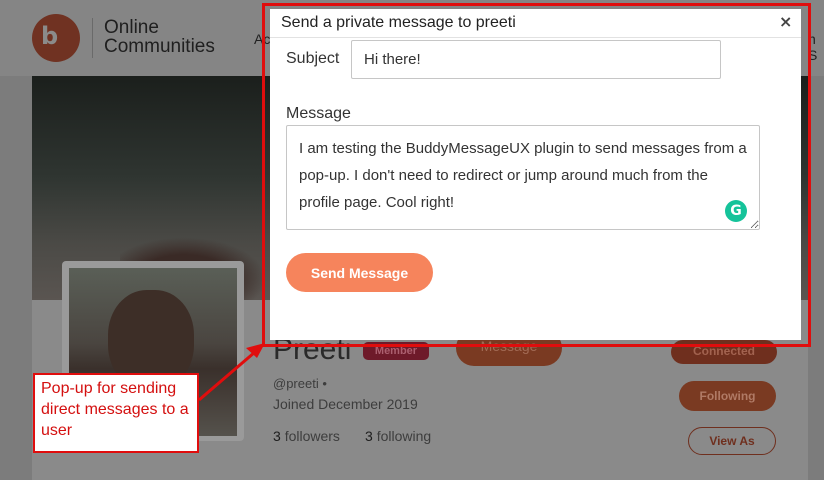  What do you see at coordinates (277, 436) in the screenshot?
I see `followers-number: 3` at bounding box center [277, 436].